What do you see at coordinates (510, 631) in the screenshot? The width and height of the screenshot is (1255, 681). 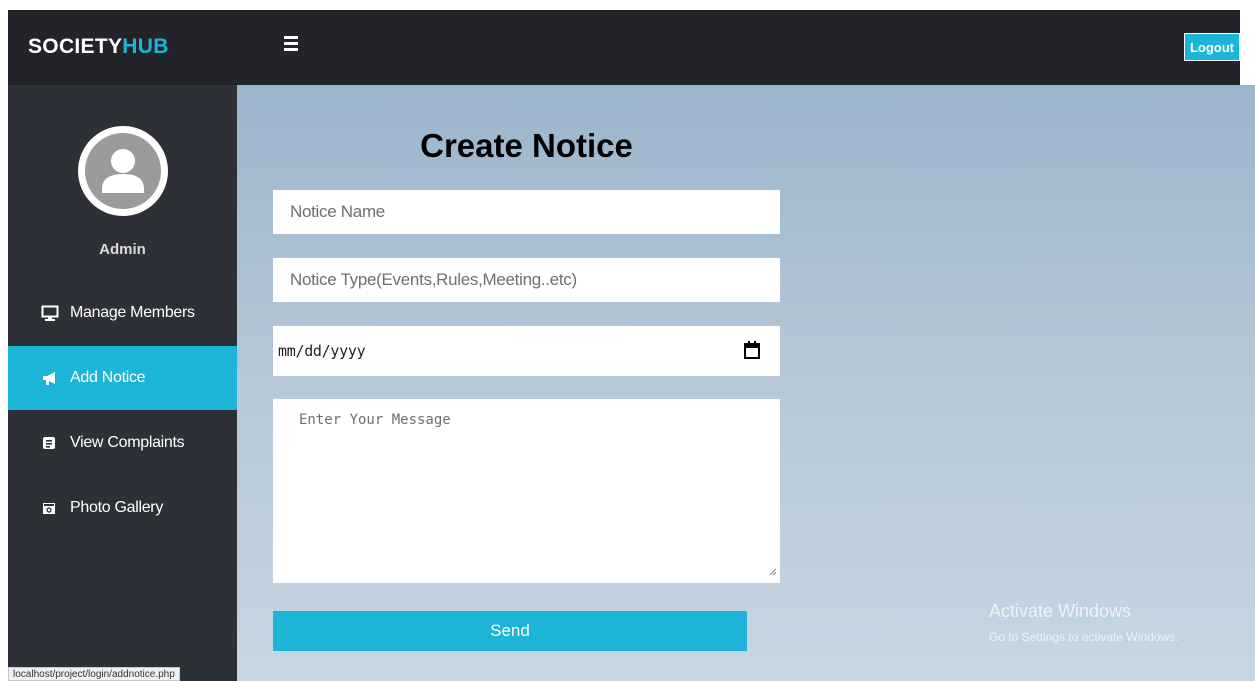 I see `send-button: Send` at bounding box center [510, 631].